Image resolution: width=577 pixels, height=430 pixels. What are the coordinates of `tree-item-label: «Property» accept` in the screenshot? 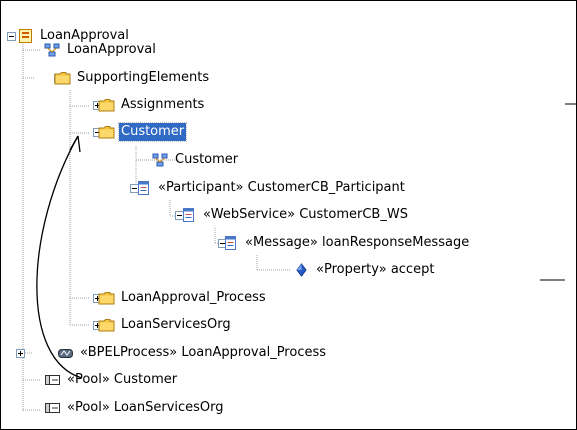 It's located at (375, 269).